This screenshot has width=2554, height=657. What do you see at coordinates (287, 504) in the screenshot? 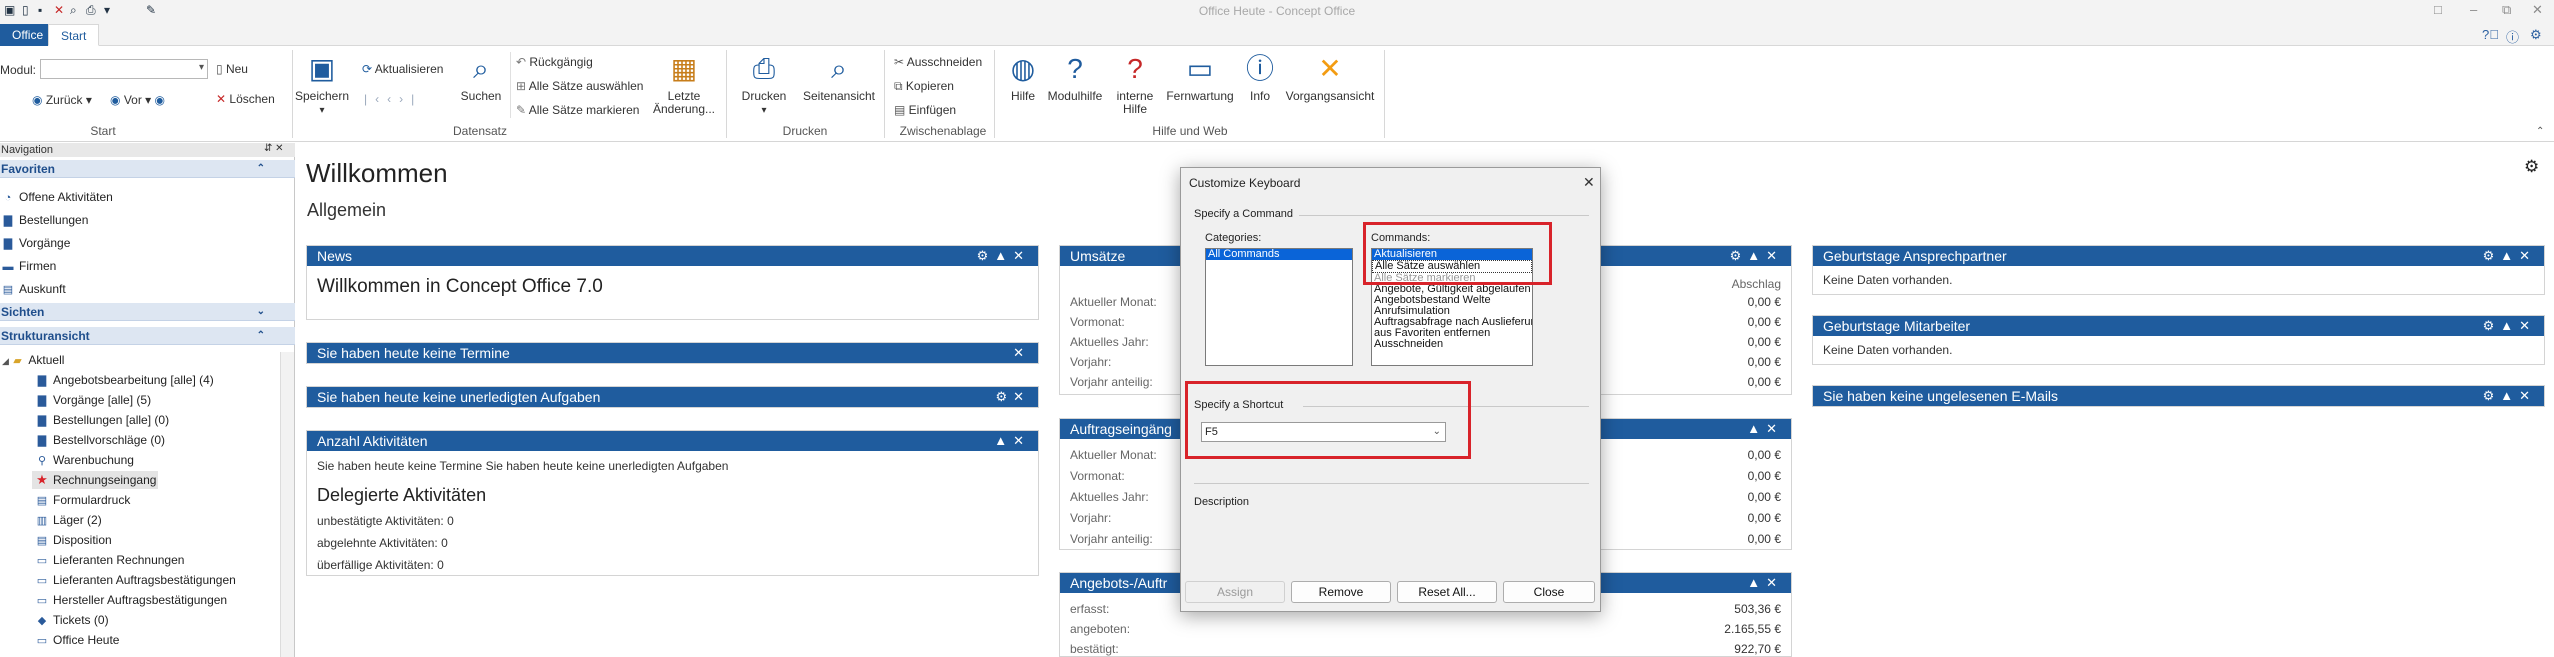
I see `navigation-scrollbar` at bounding box center [287, 504].